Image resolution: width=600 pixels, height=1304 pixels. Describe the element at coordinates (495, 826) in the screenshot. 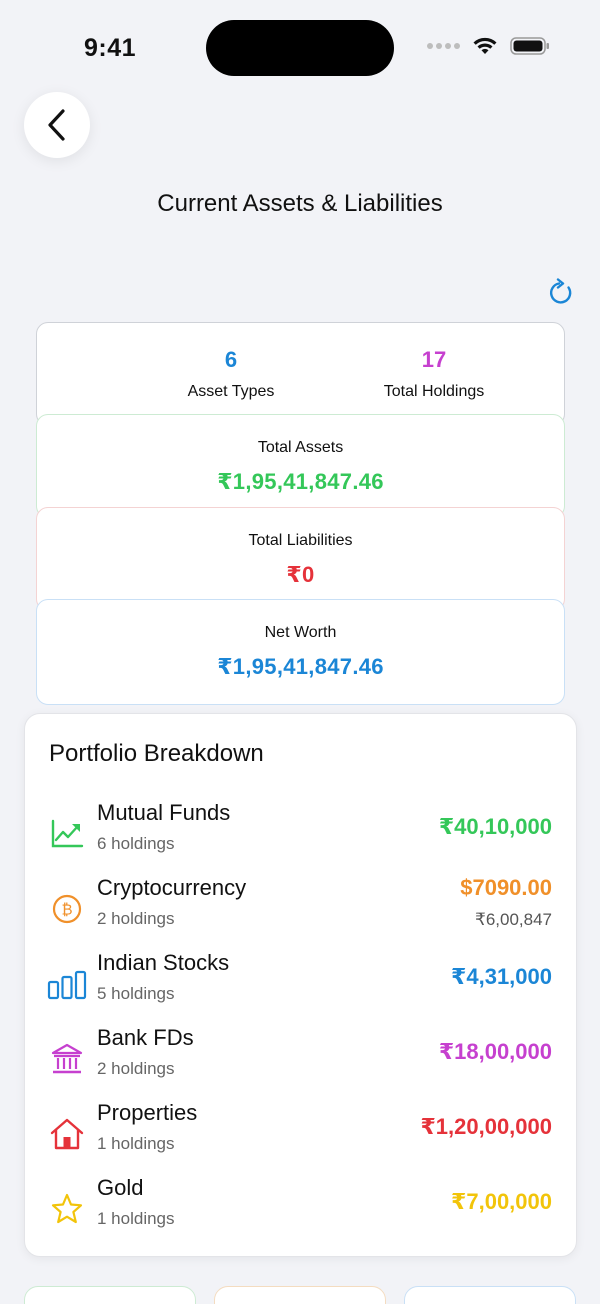

I see `asset-amount: ₹40,10,000` at that location.